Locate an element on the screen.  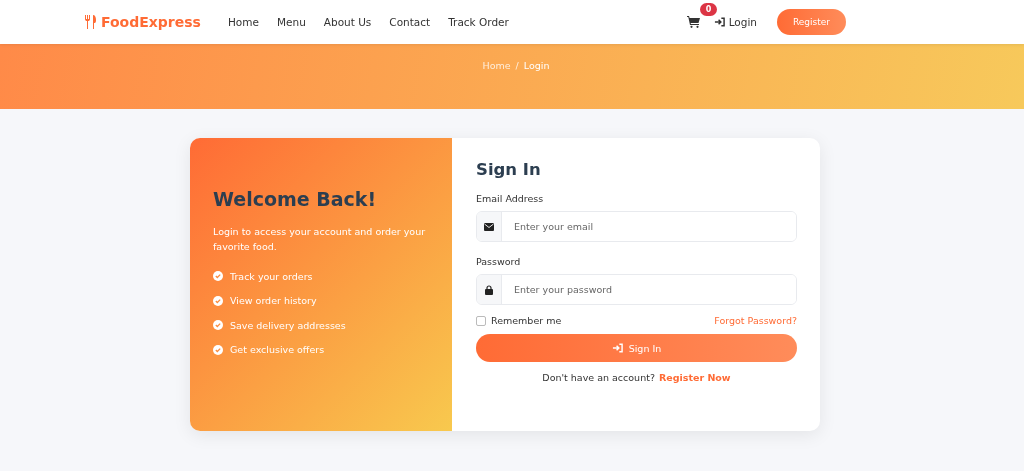
nav-link: Contact is located at coordinates (410, 22).